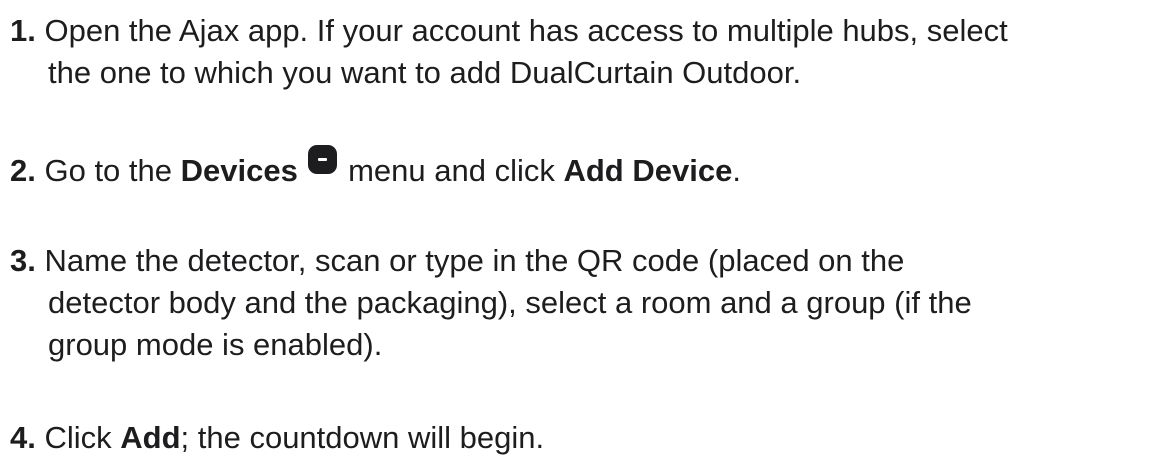  I want to click on step-4: 4. Click Add; the countdown will begin., so click(589, 438).